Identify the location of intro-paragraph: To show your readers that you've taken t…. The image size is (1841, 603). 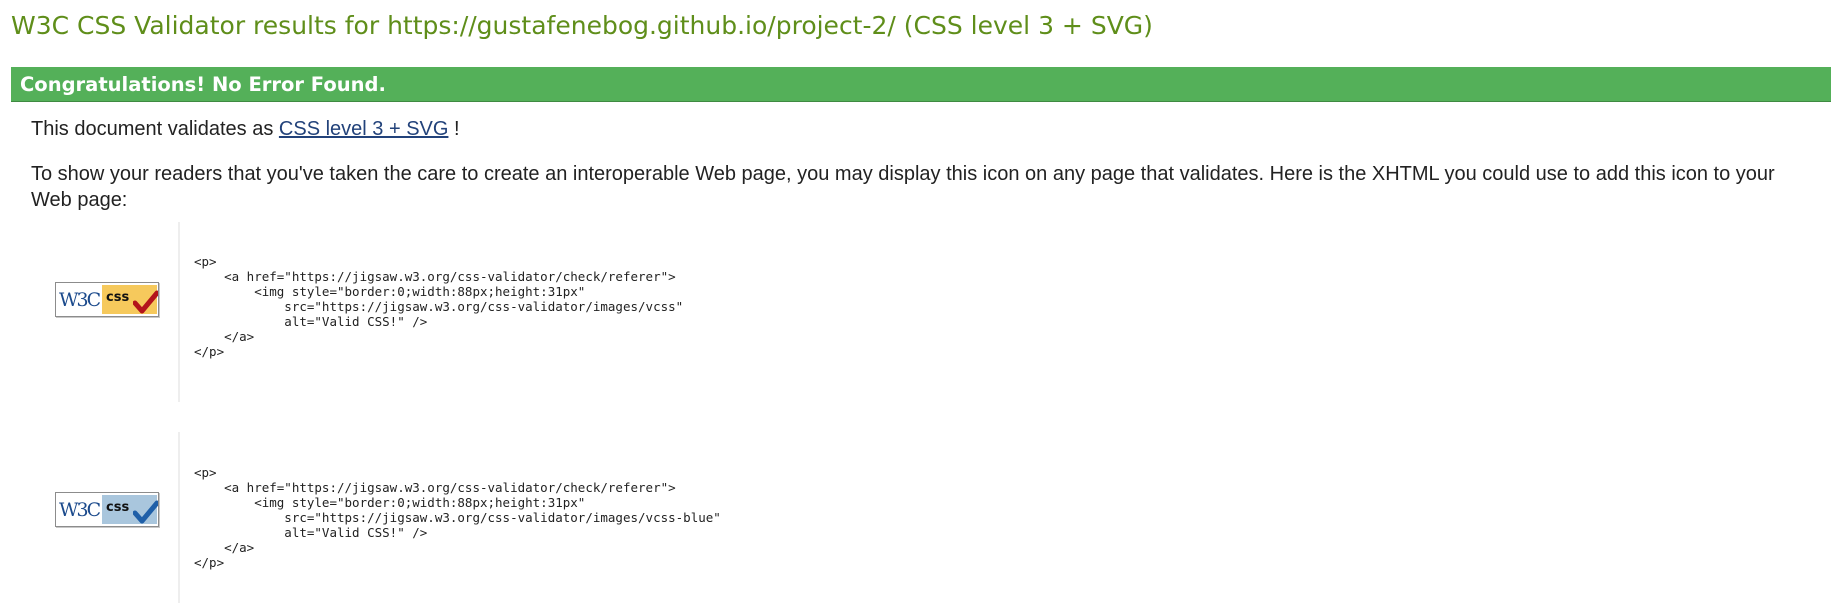
(903, 187).